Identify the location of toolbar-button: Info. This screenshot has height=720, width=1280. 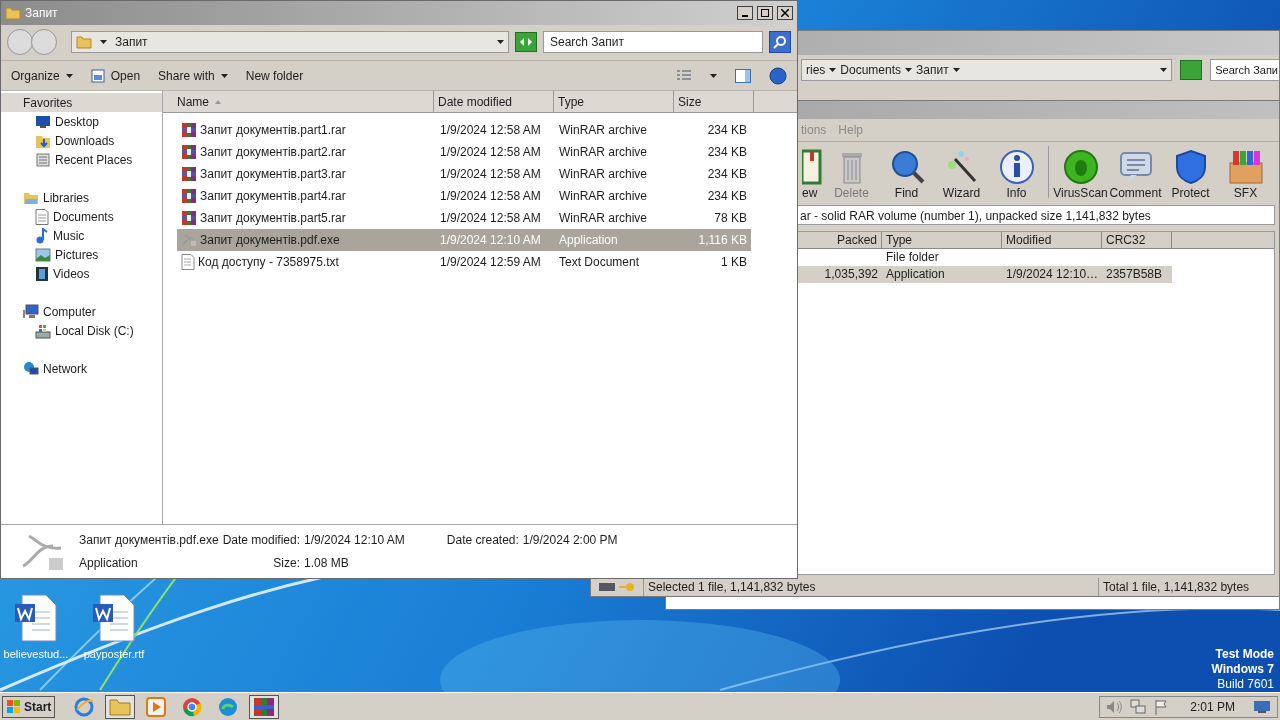
(1016, 175).